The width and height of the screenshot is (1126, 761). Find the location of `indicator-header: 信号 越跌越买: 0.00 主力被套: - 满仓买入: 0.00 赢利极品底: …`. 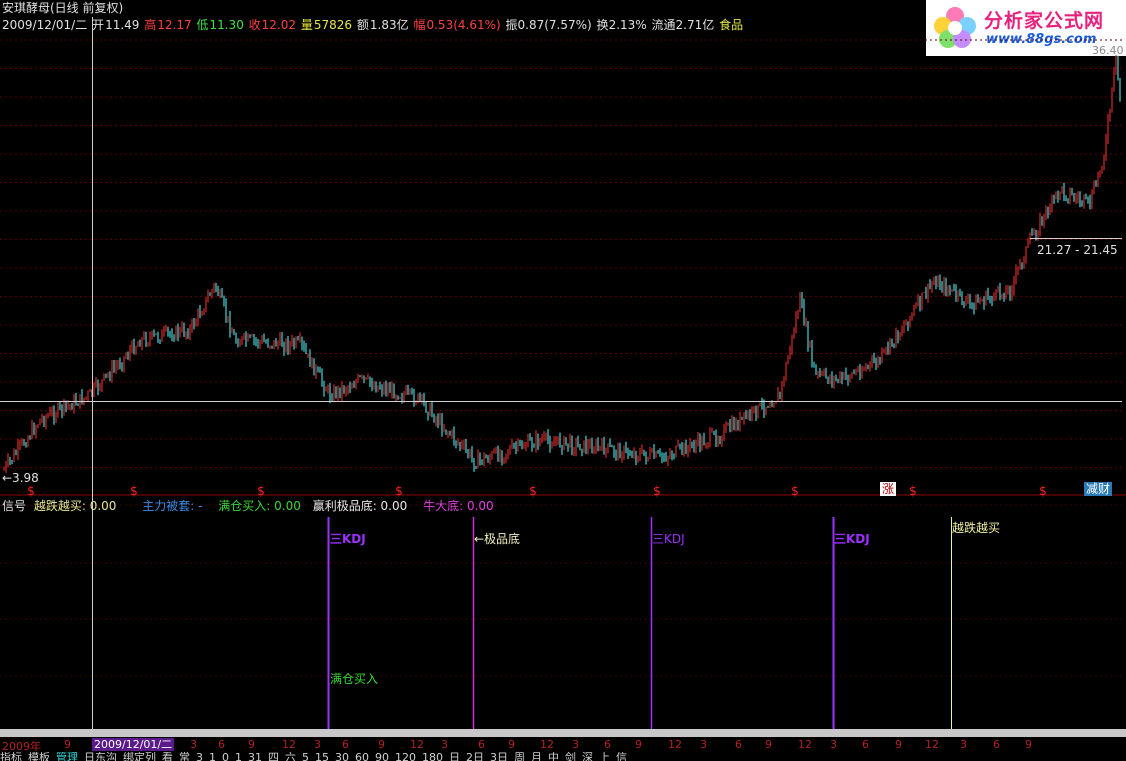

indicator-header: 信号 越跌越买: 0.00 主力被套: - 满仓买入: 0.00 赢利极品底: … is located at coordinates (248, 506).